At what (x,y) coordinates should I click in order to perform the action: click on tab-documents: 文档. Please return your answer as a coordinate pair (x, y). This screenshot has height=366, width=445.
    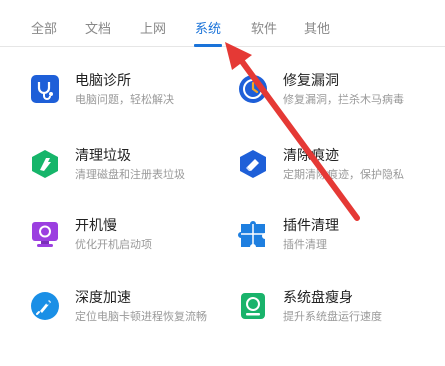
    Looking at the image, I should click on (98, 27).